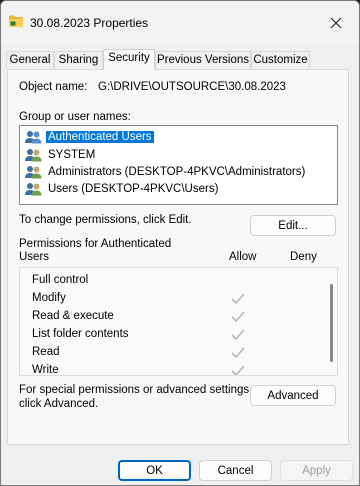  What do you see at coordinates (180, 23) in the screenshot?
I see `title-bar: 30.08.2023 Properties` at bounding box center [180, 23].